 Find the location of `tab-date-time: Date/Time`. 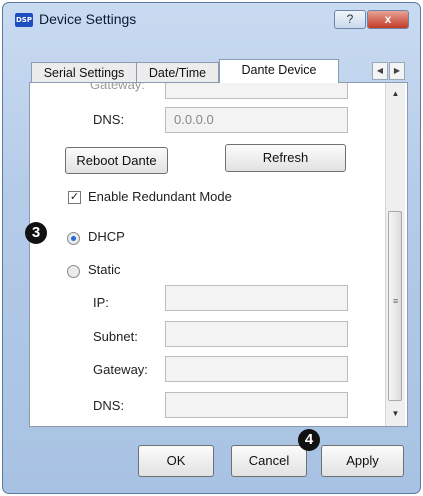

tab-date-time: Date/Time is located at coordinates (177, 72).